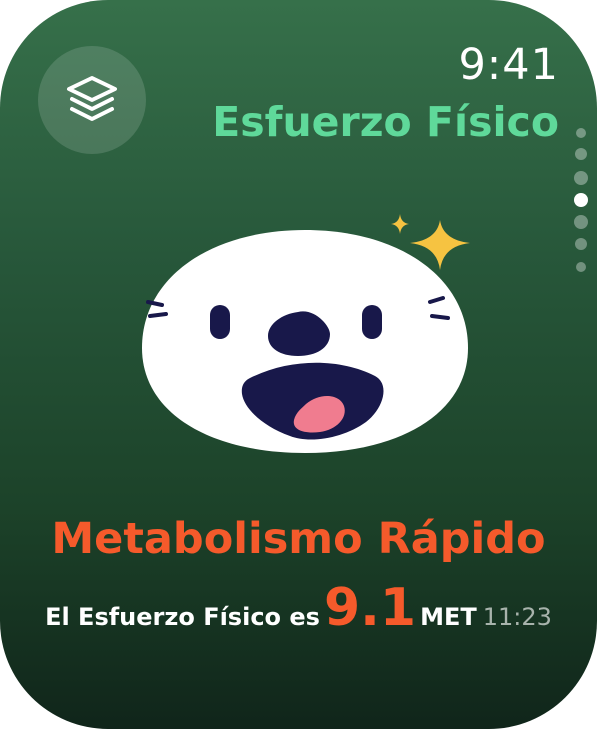 Image resolution: width=597 pixels, height=729 pixels. I want to click on status-time: 9:41, so click(508, 65).